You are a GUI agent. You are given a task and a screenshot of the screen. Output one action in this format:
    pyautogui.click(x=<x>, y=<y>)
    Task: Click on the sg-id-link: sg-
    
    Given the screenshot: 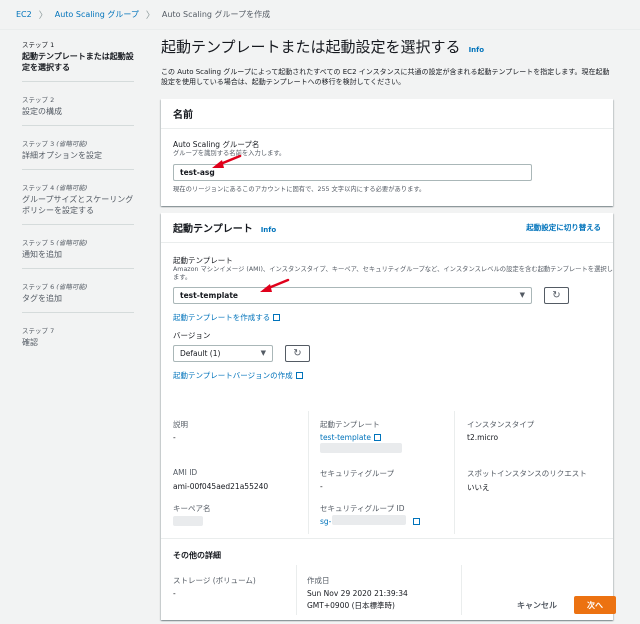 What is the action you would take?
    pyautogui.click(x=325, y=521)
    